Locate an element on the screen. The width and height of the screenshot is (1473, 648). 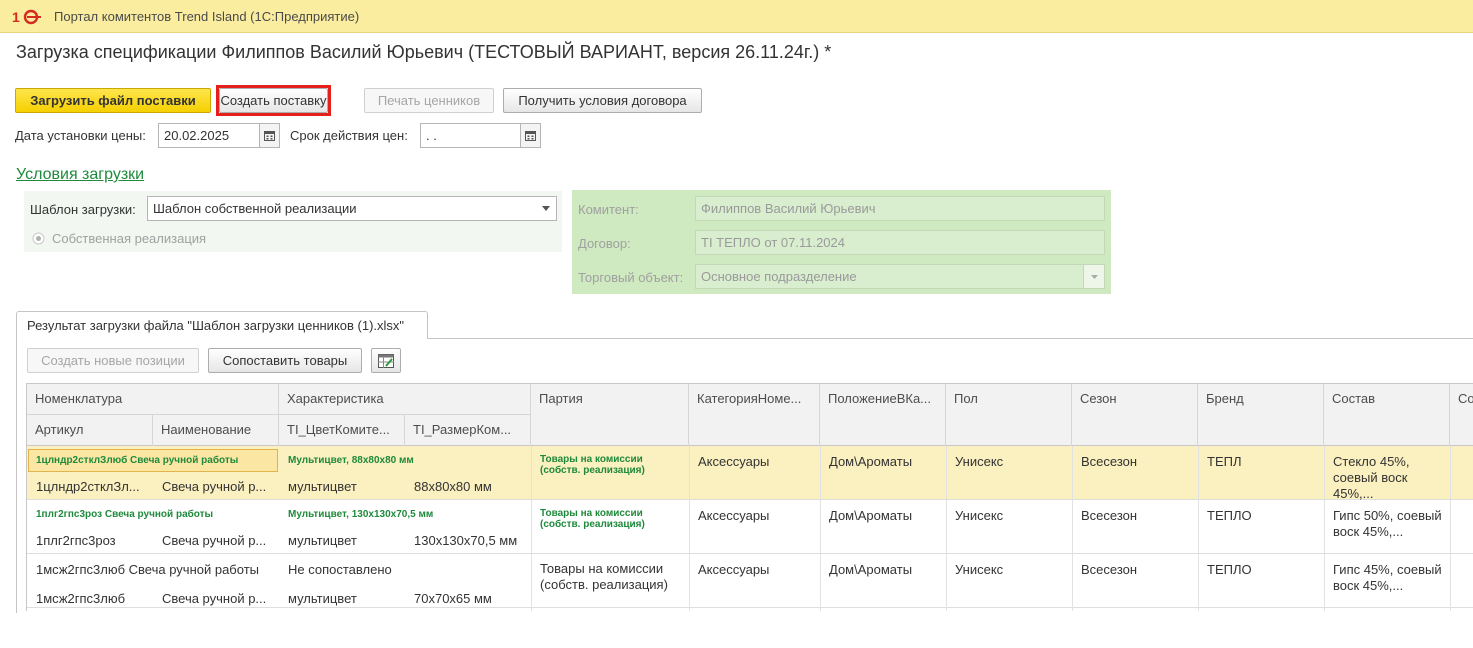
column-header-season: Сезон is located at coordinates (1135, 415).